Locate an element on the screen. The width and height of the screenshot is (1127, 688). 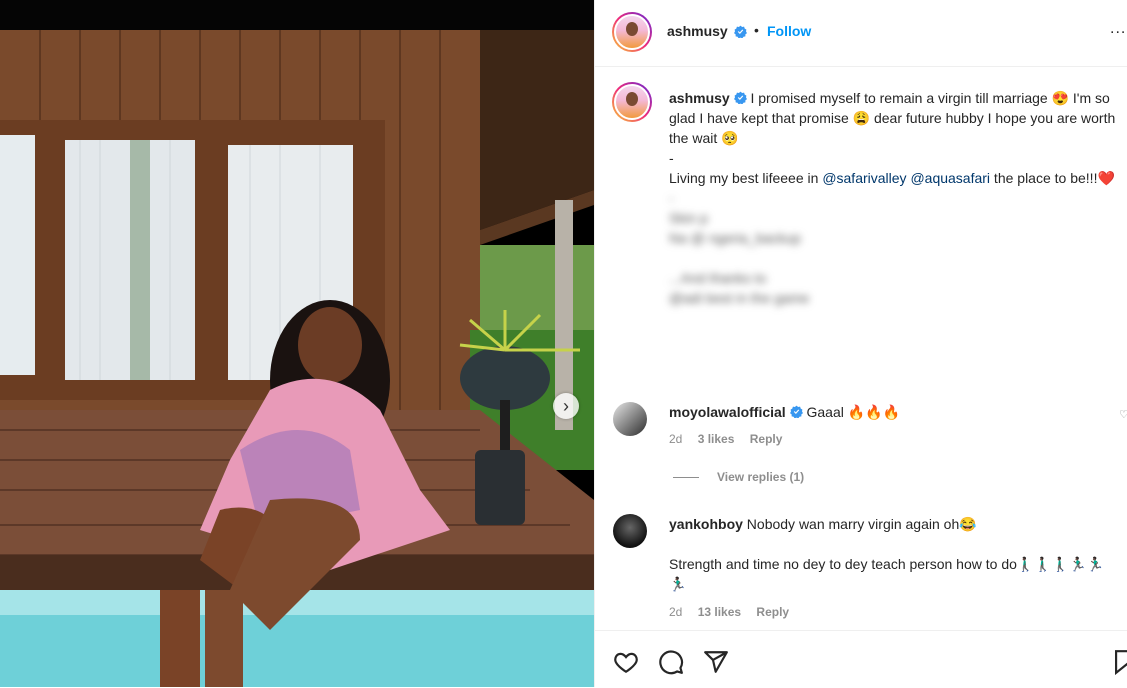
caption-username: ashmusy is located at coordinates (699, 98).